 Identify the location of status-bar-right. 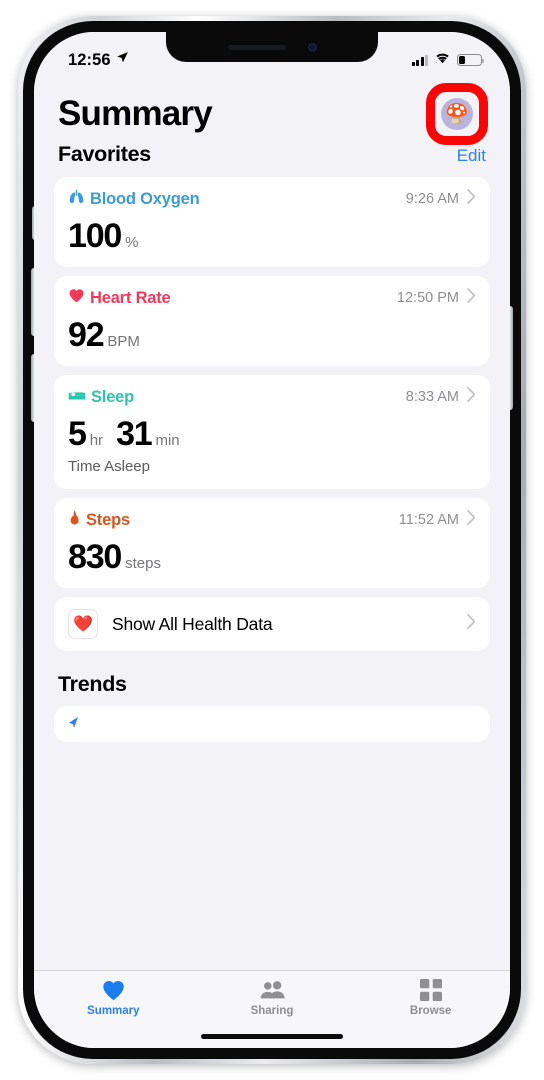
(448, 60).